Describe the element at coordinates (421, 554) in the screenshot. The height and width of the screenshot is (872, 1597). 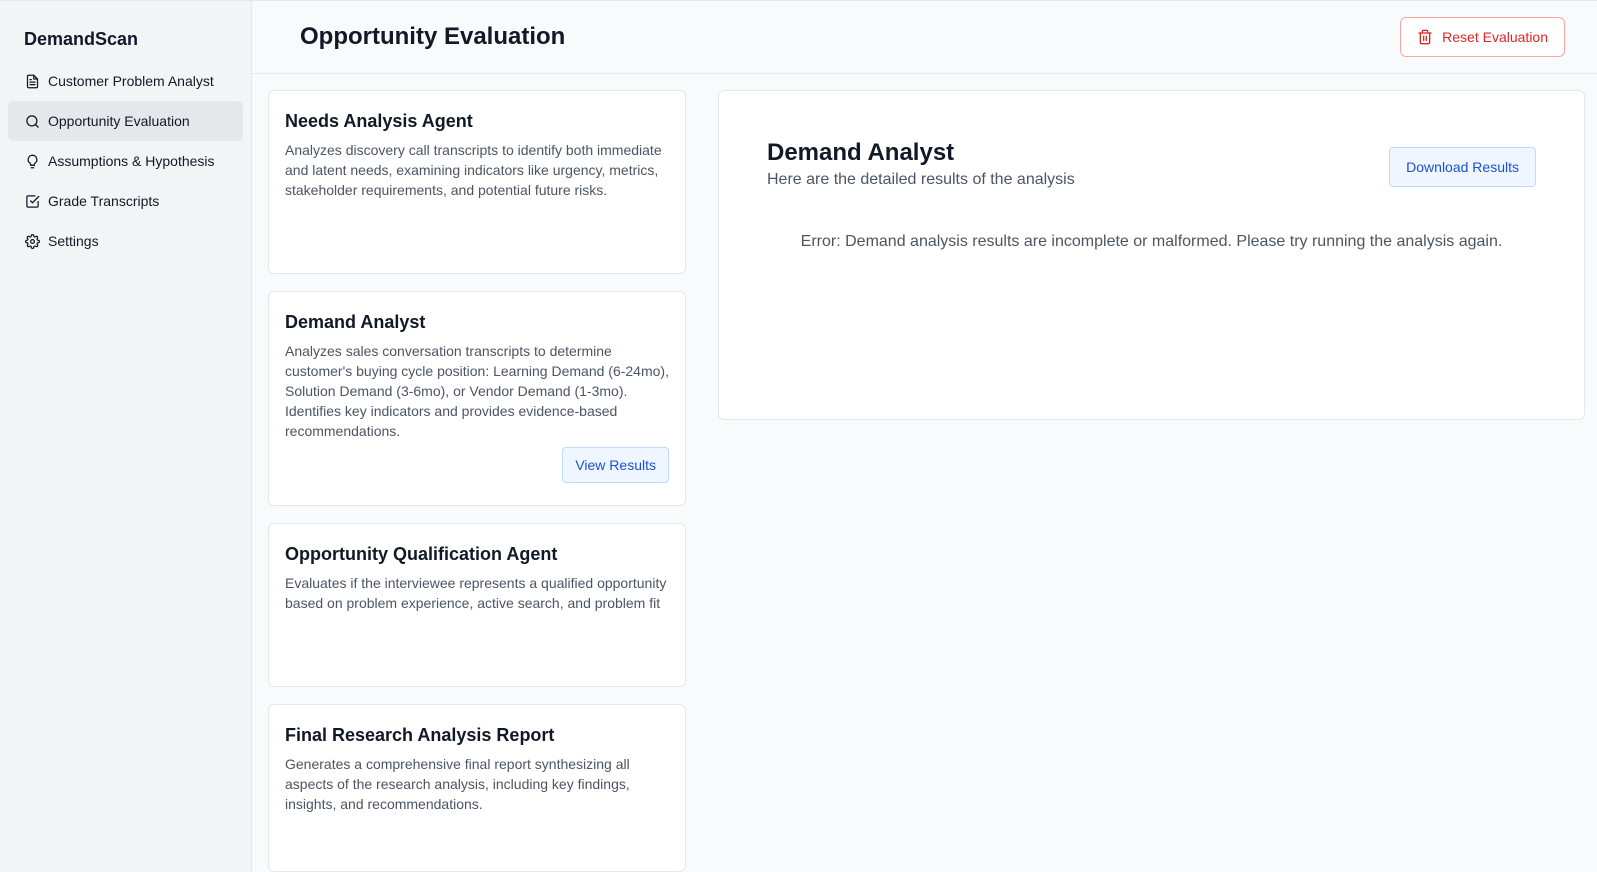
I see `agent-title: Opportunity Qualification Agent` at that location.